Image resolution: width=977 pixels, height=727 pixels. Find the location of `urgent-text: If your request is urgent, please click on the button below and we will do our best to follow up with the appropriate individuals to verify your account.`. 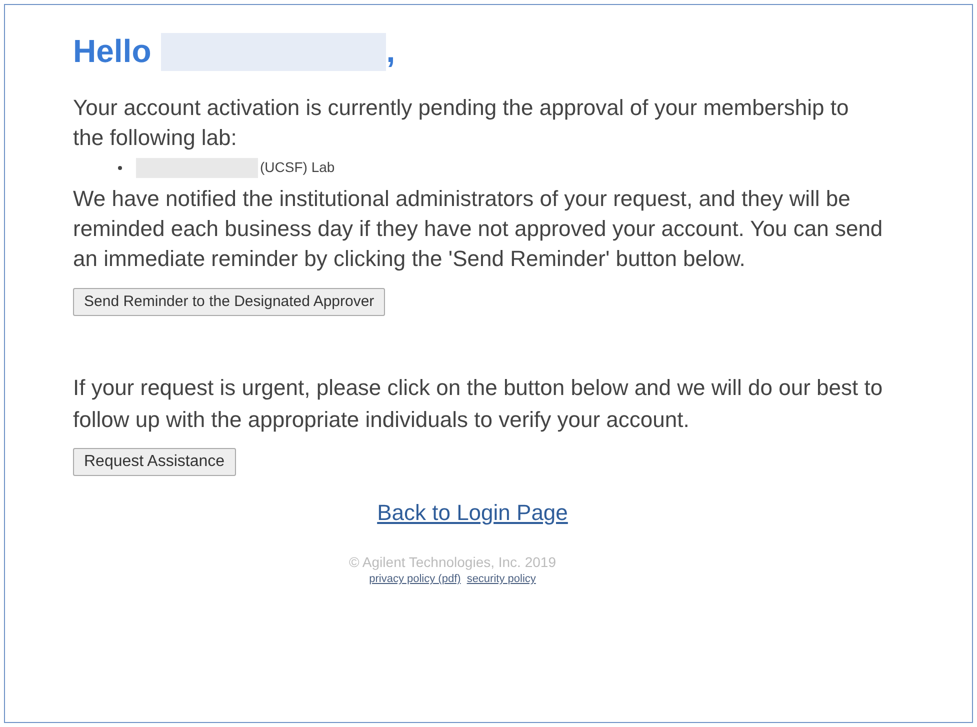

urgent-text: If your request is urgent, please click on the button below and we will do our best to follow up with the appropriate individuals to verify your account. is located at coordinates (478, 404).